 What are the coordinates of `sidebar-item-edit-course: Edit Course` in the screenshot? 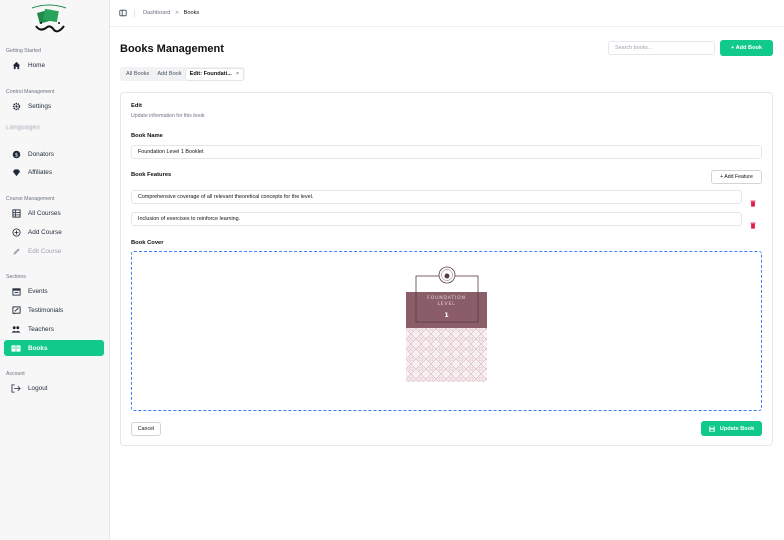 It's located at (54, 251).